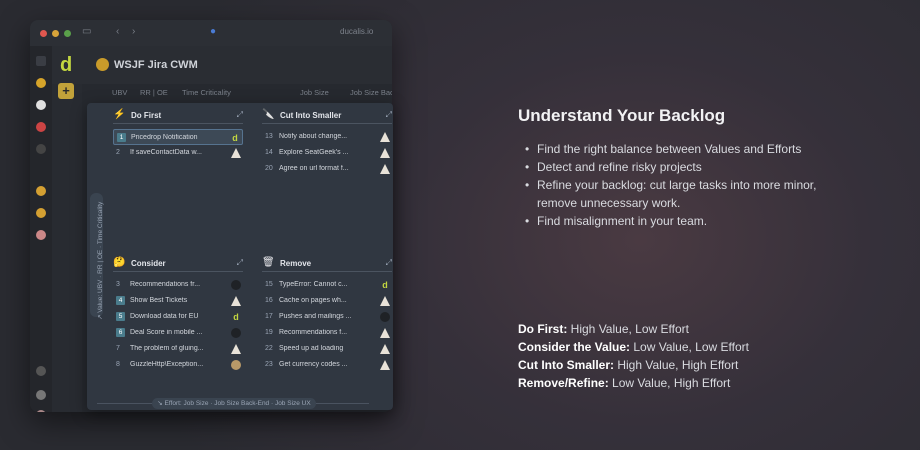 Image resolution: width=920 pixels, height=450 pixels. I want to click on legend-term: Consider the Value:, so click(574, 347).